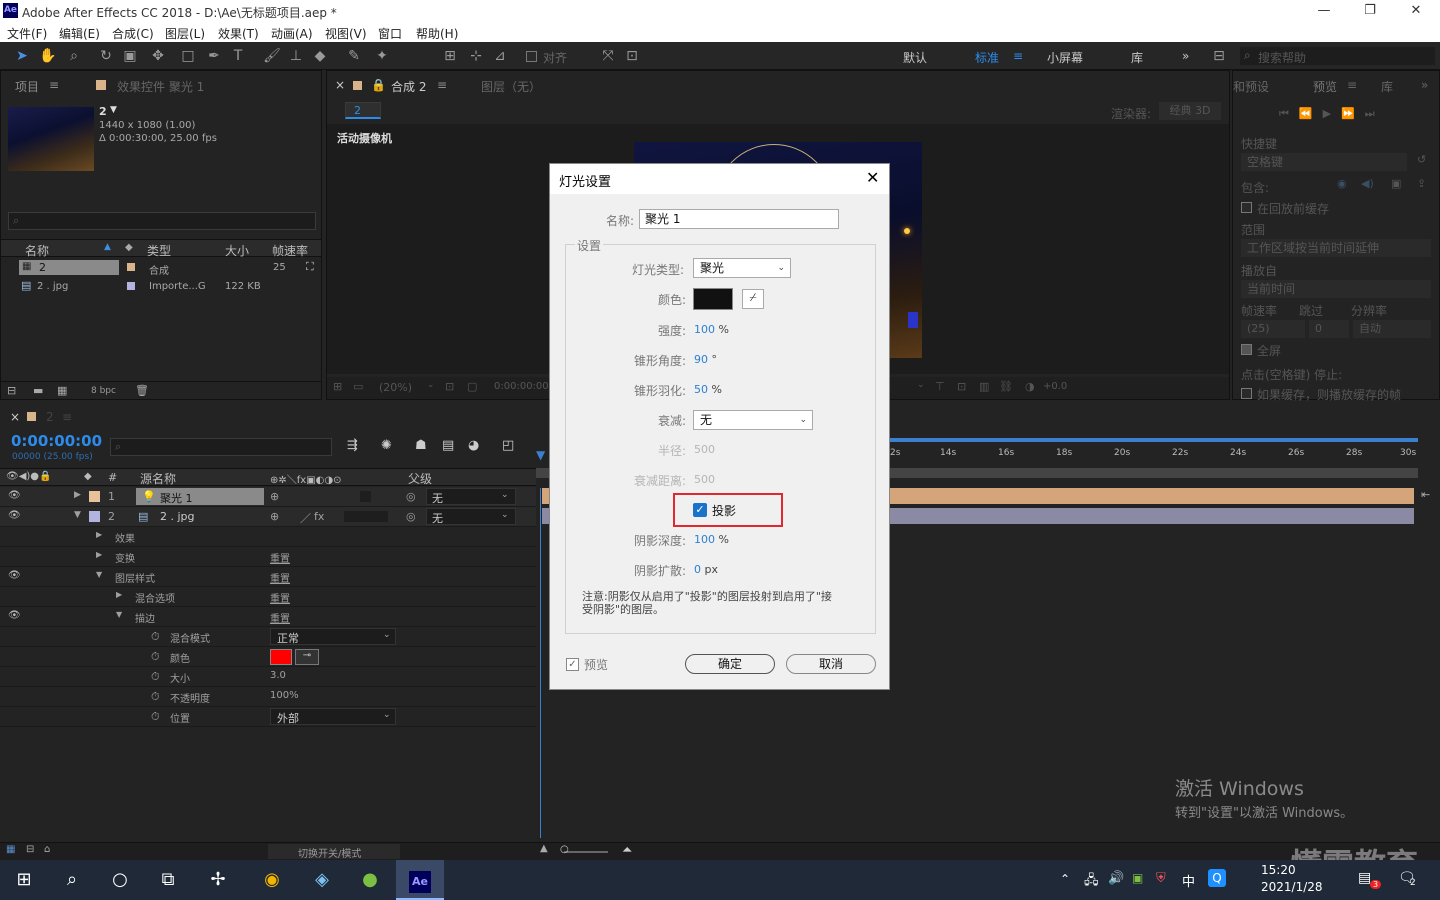 This screenshot has width=1440, height=900. Describe the element at coordinates (1353, 113) in the screenshot. I see `next-frame-icon: ⏩` at that location.